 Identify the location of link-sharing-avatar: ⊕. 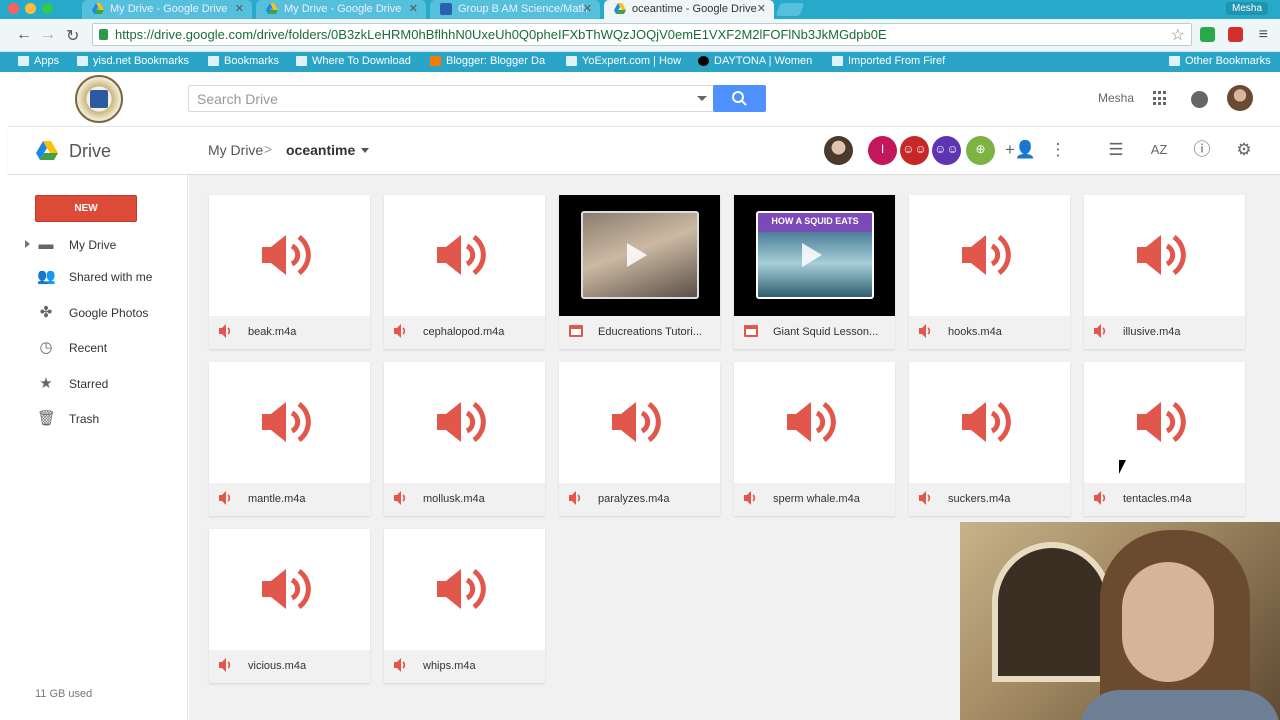
(980, 150).